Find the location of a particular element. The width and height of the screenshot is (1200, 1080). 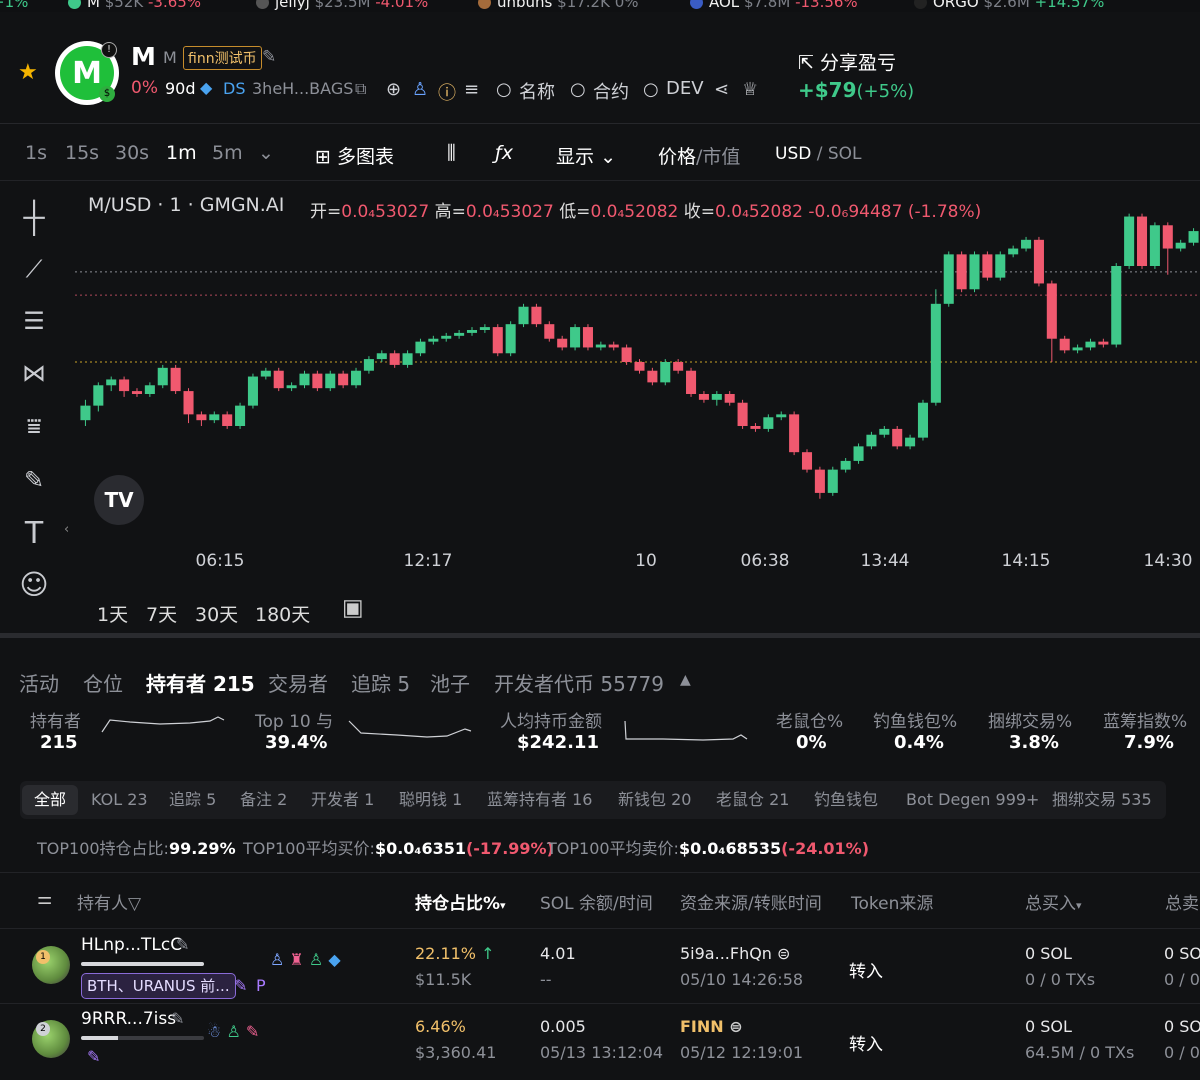

chip-bundle: 捆绑交易 535 is located at coordinates (1102, 800).